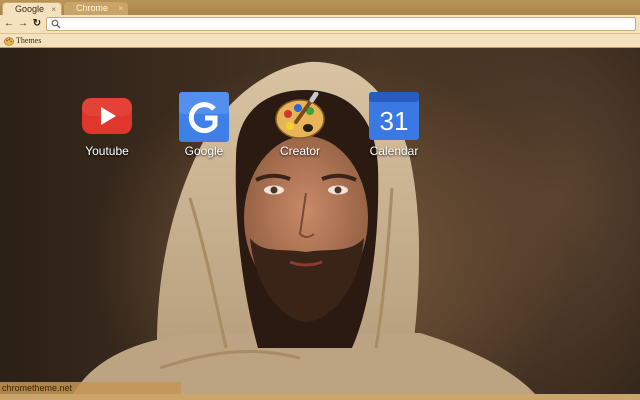 This screenshot has width=640, height=400. Describe the element at coordinates (394, 121) in the screenshot. I see `calendar-day: 31` at that location.